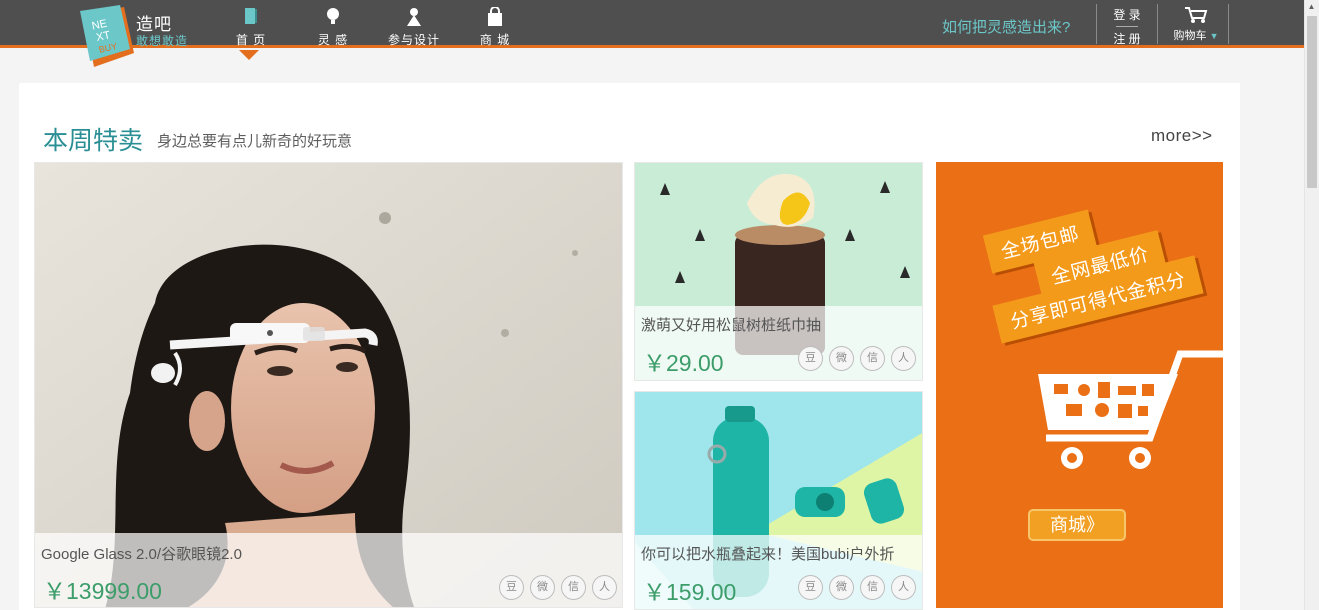 This screenshot has height=610, width=1319. Describe the element at coordinates (778, 271) in the screenshot. I see `product-card-squirrel-tissue-holder: 激萌又好用松鼠树桩纸巾抽 ￥29.00 豆 微 信 人` at that location.